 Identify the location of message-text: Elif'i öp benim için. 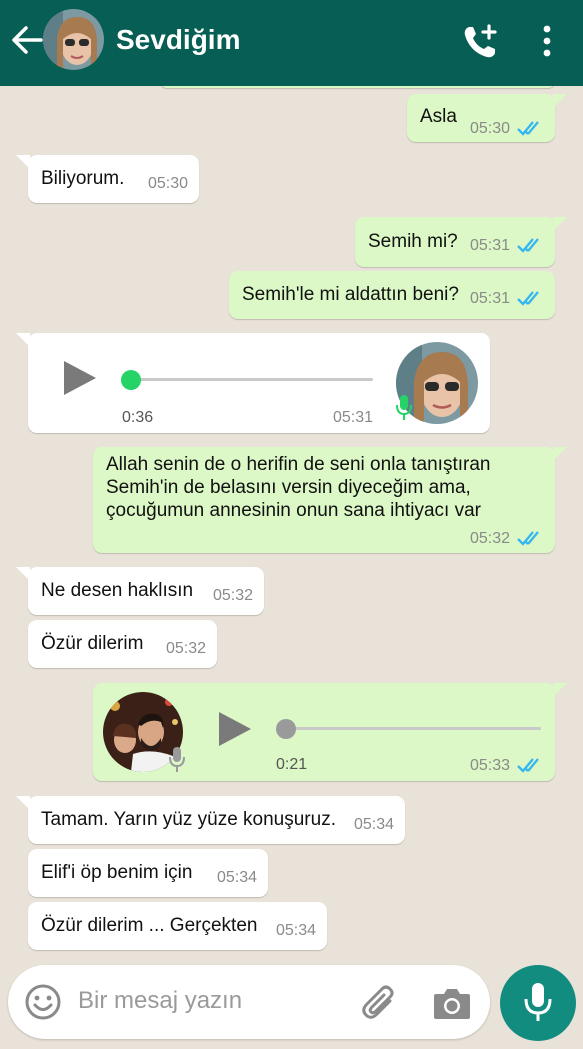
(117, 872).